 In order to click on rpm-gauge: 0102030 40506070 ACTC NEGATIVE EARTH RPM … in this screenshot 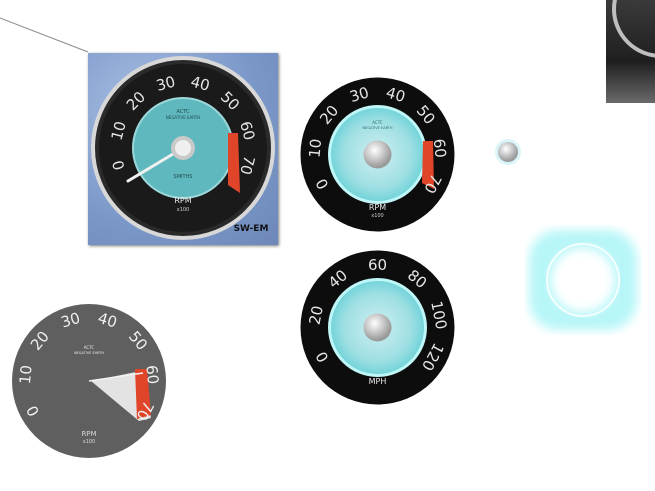, I will do `click(377, 154)`.